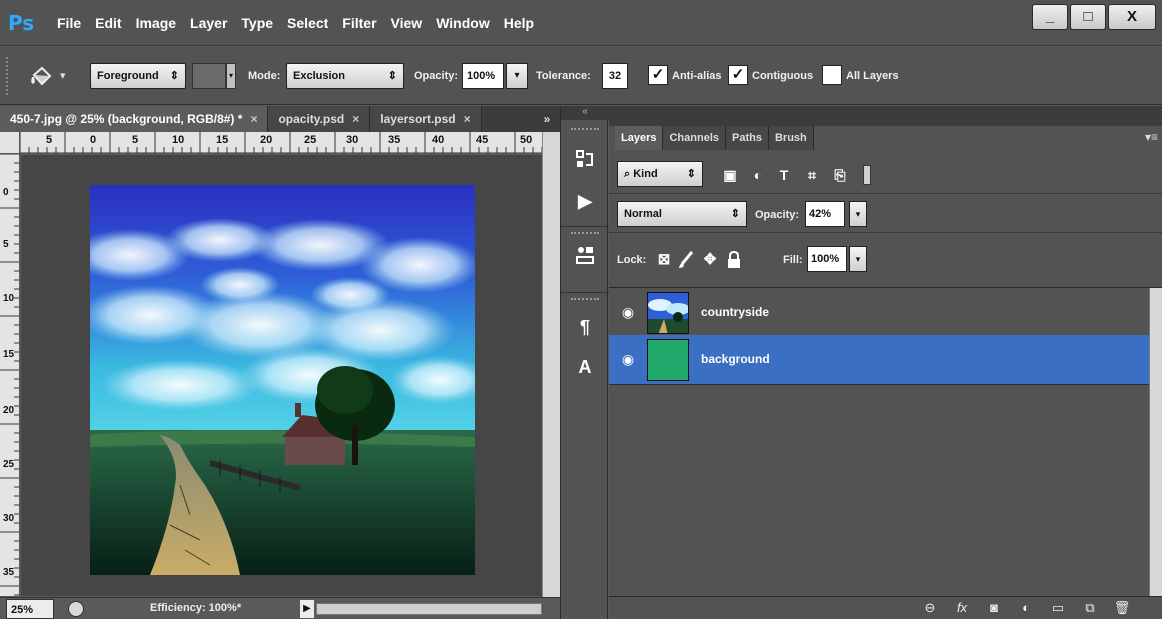 The width and height of the screenshot is (1162, 619). Describe the element at coordinates (429, 609) in the screenshot. I see `document-horizontal-scrollbar` at that location.